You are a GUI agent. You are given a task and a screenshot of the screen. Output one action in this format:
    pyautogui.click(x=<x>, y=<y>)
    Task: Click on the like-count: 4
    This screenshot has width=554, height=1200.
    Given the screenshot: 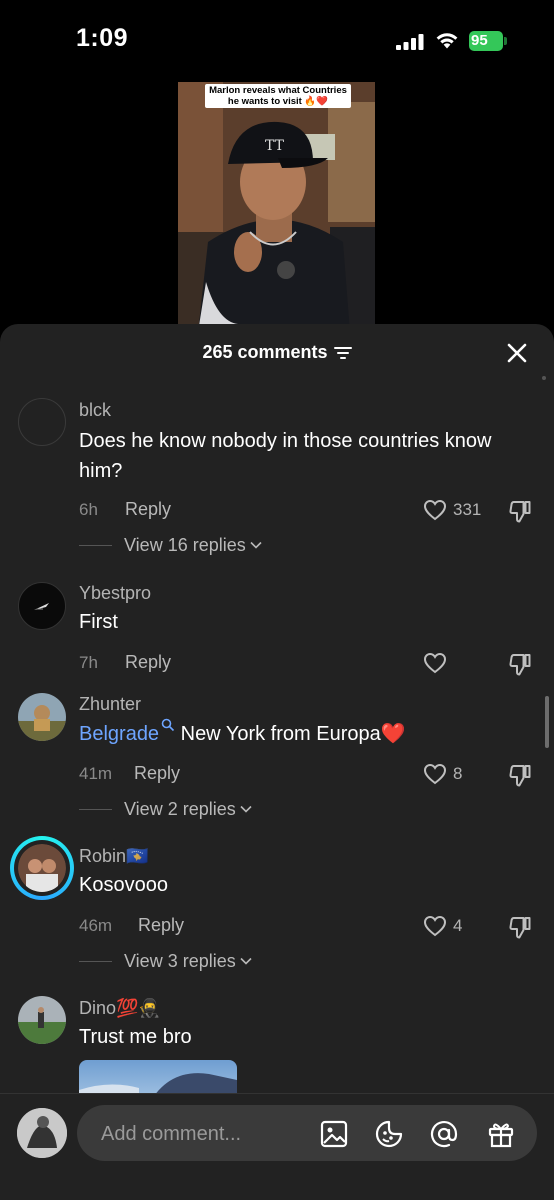 What is the action you would take?
    pyautogui.click(x=458, y=925)
    